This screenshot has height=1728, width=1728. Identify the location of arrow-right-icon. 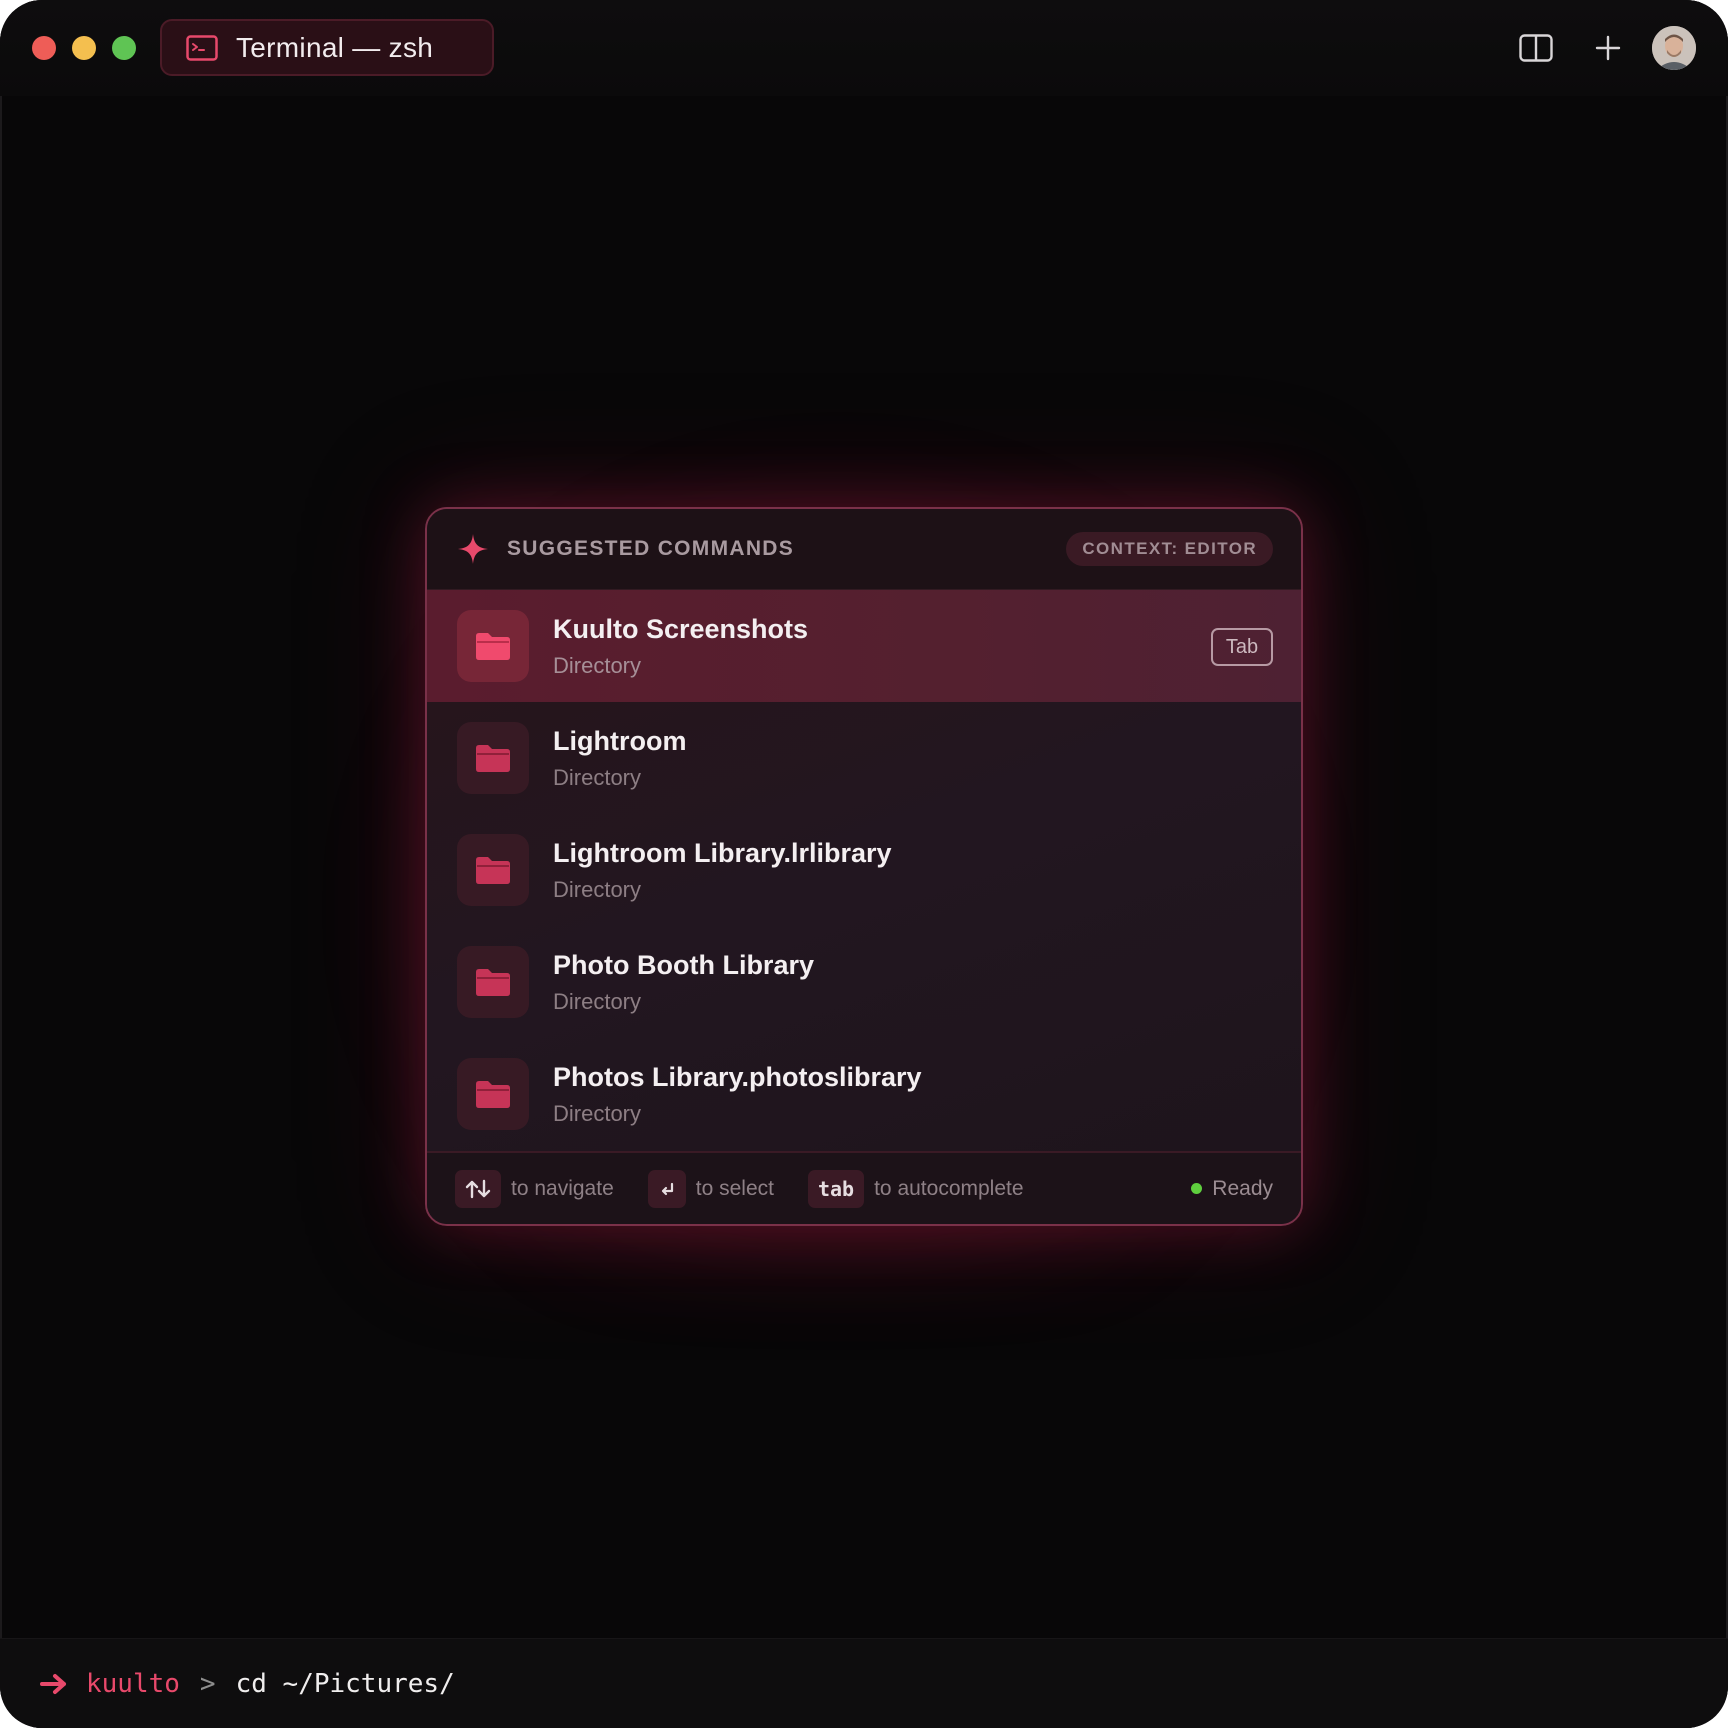
(53, 1683).